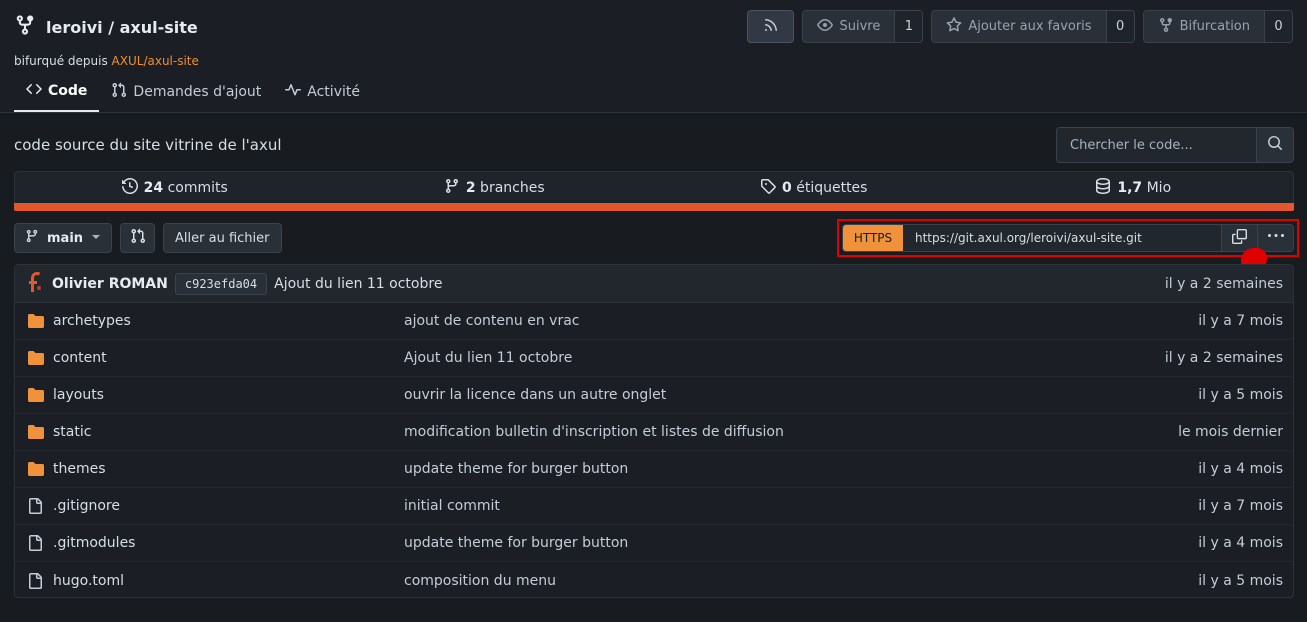 The width and height of the screenshot is (1307, 622). I want to click on search-icon, so click(1275, 145).